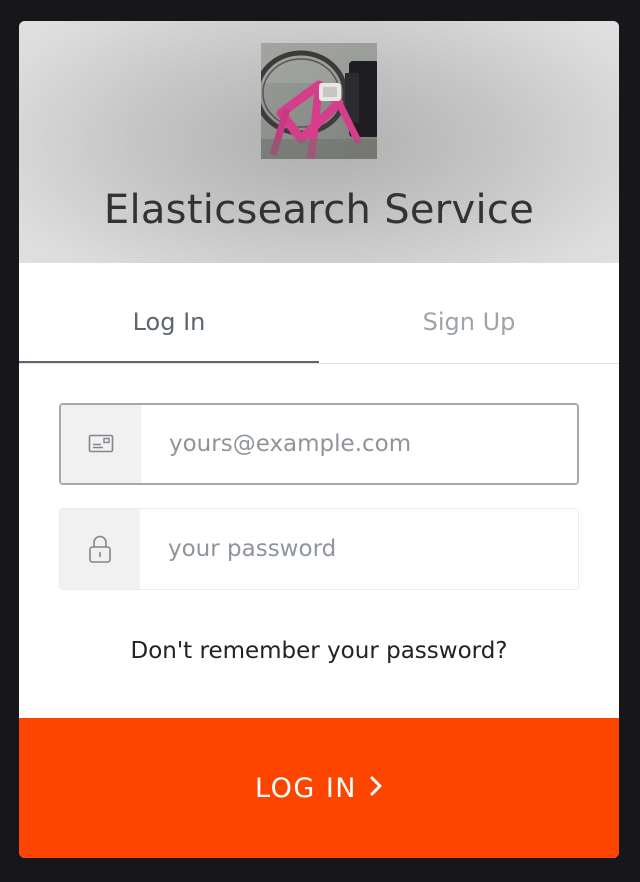 Image resolution: width=640 pixels, height=882 pixels. I want to click on tab-log-in: Log In, so click(169, 313).